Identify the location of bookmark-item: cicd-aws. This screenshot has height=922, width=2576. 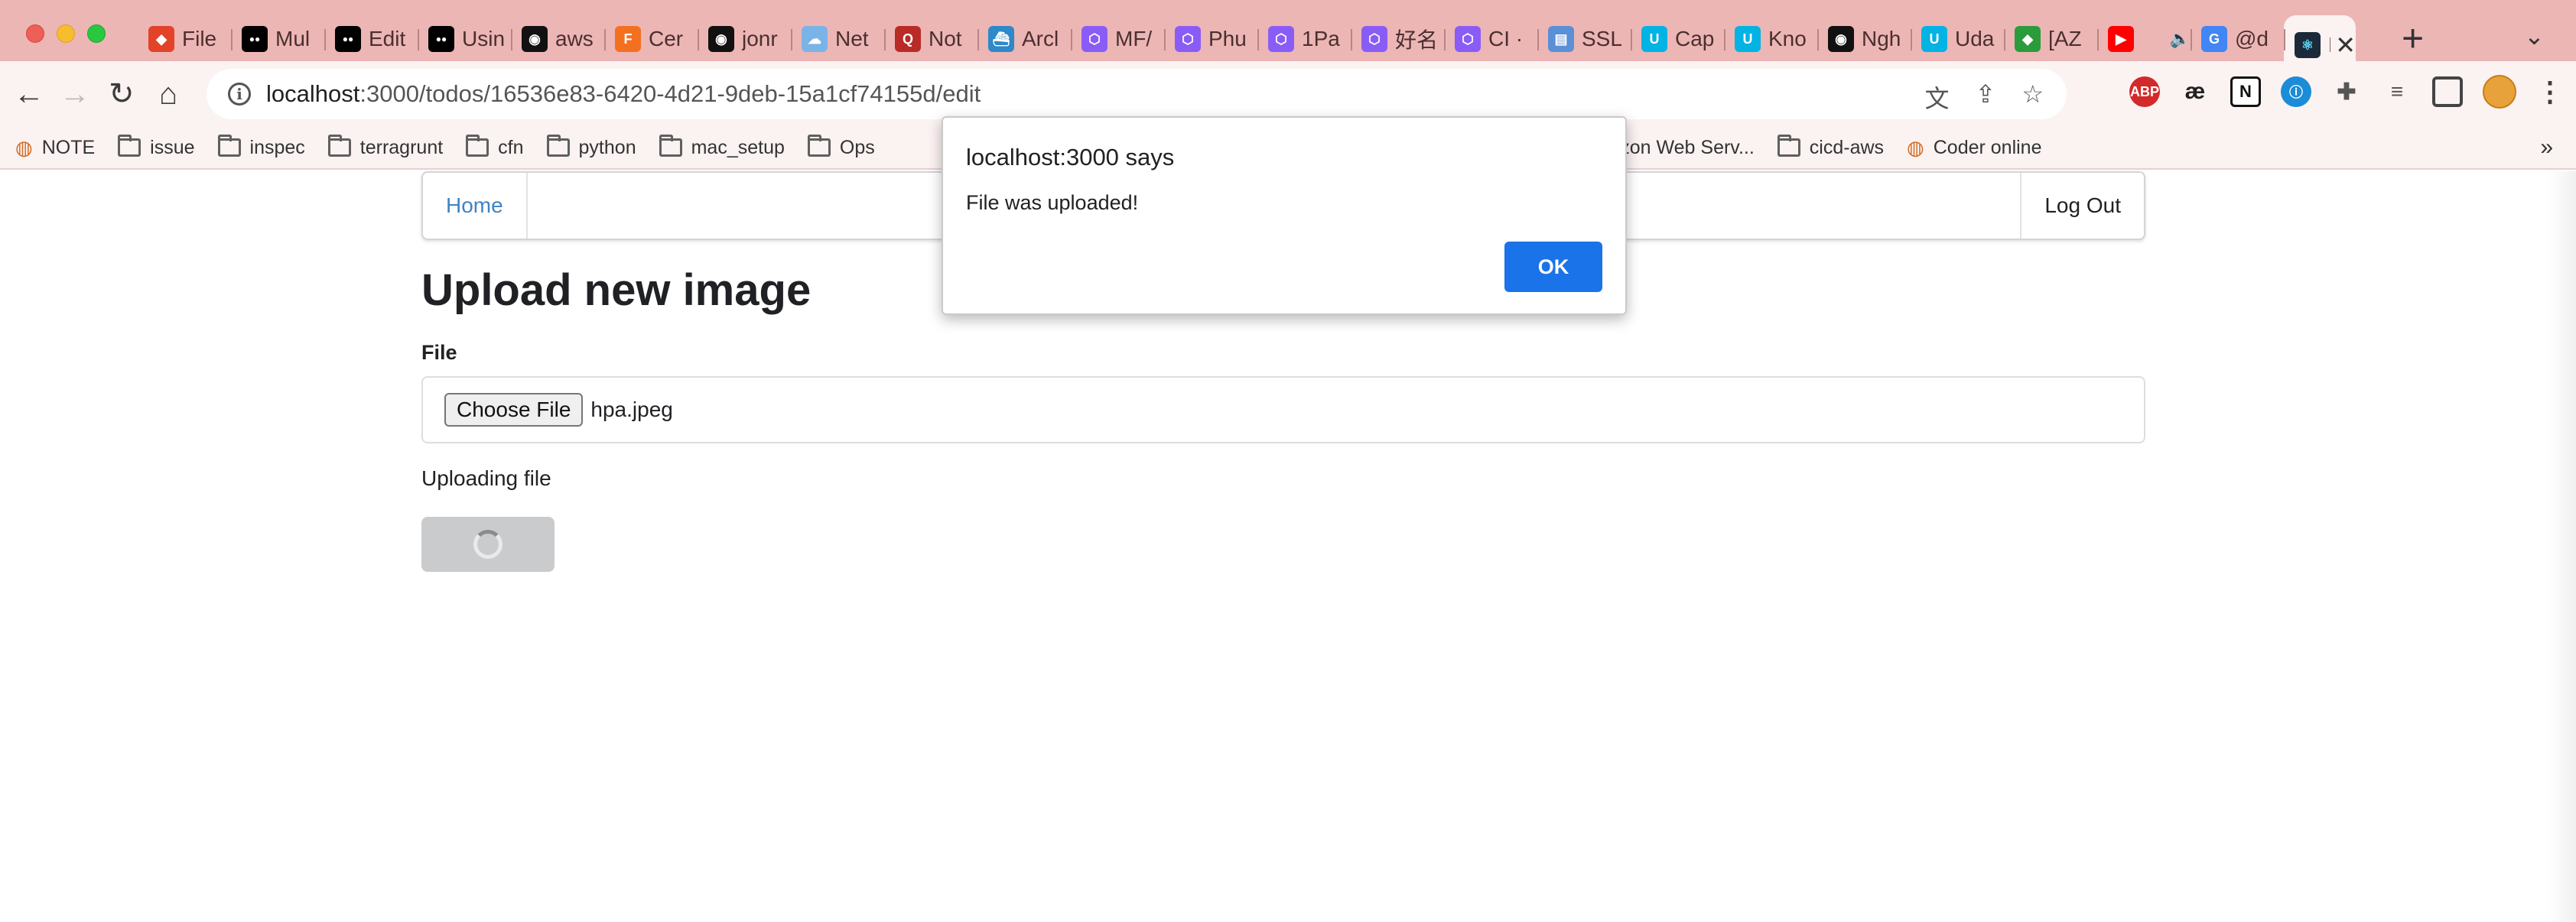
(1831, 147).